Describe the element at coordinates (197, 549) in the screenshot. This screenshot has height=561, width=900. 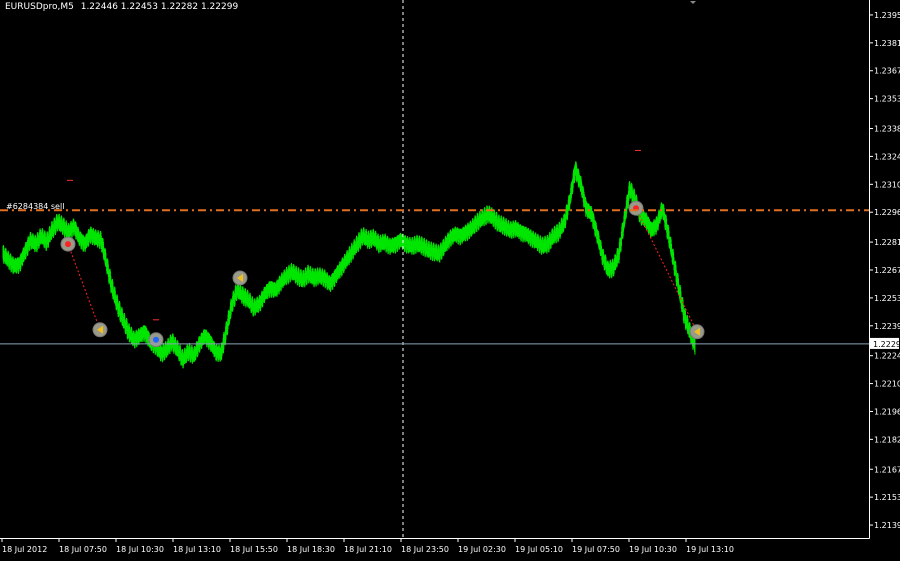
I see `x-tick-label: 18 Jul 13:10` at that location.